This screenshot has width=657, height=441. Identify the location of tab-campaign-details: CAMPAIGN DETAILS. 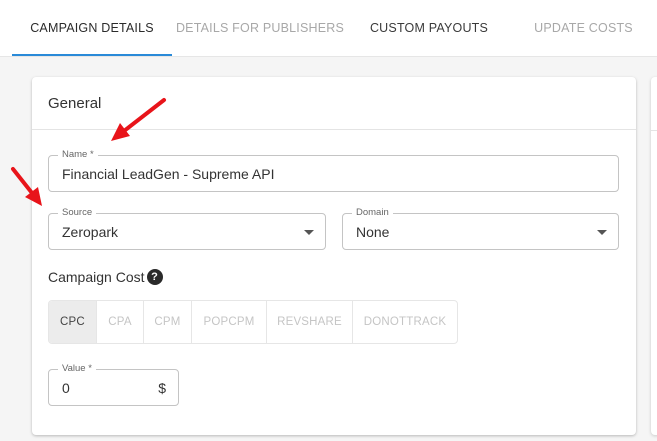
(92, 28).